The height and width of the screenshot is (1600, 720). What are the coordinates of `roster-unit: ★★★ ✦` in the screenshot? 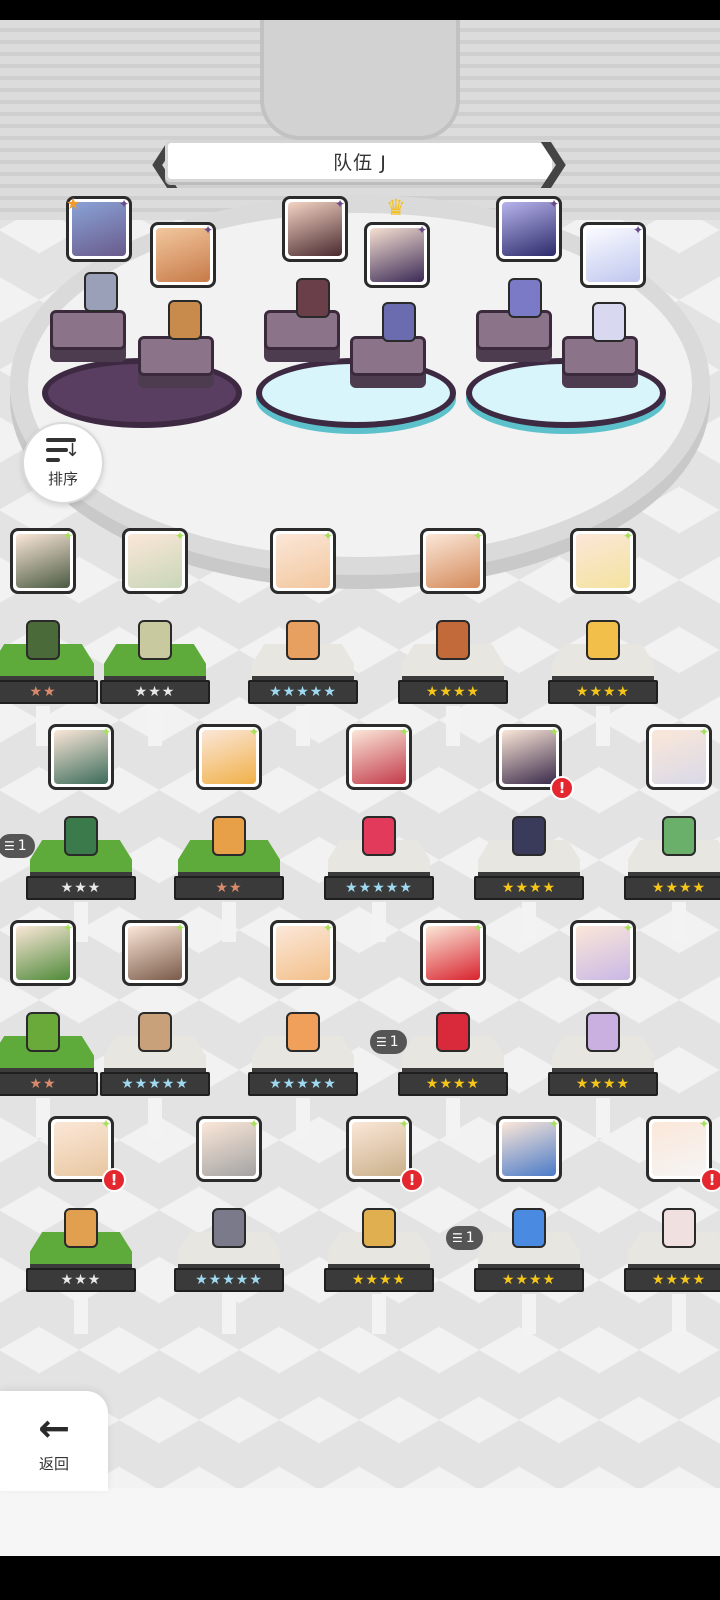 It's located at (155, 637).